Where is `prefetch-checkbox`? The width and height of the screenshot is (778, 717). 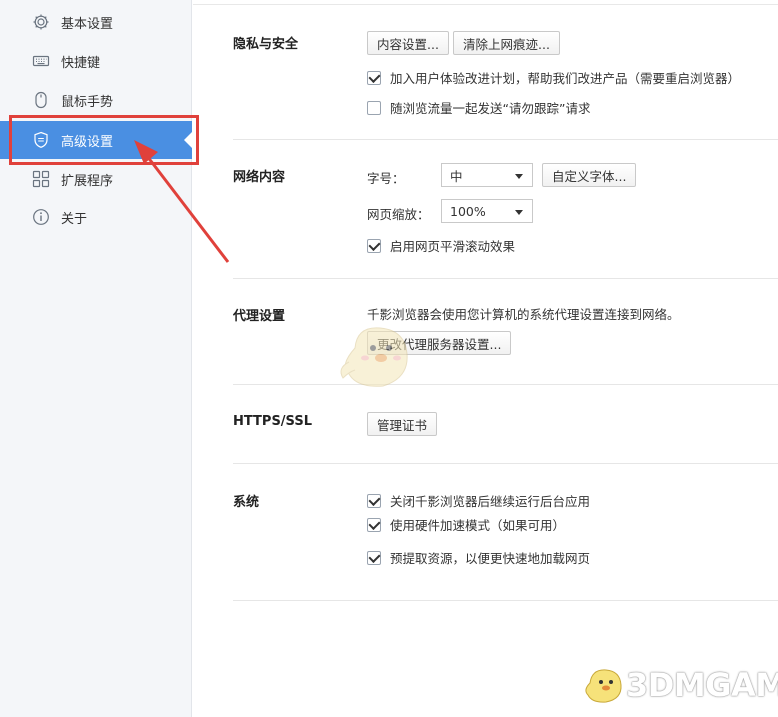 prefetch-checkbox is located at coordinates (374, 557).